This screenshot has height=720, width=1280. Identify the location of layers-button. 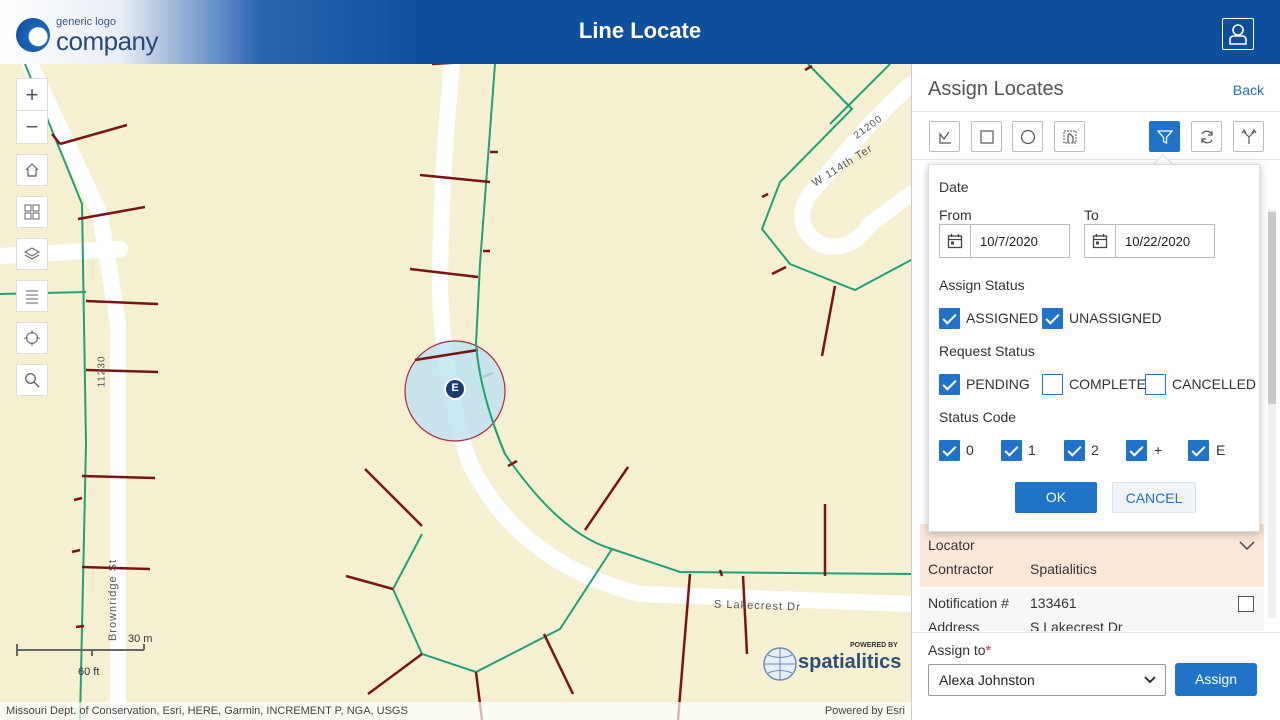
(32, 254).